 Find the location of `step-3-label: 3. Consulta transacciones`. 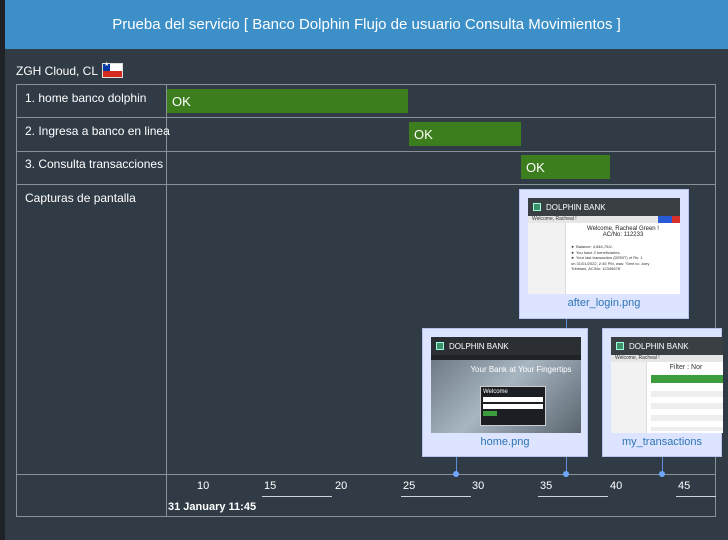

step-3-label: 3. Consulta transacciones is located at coordinates (94, 164).